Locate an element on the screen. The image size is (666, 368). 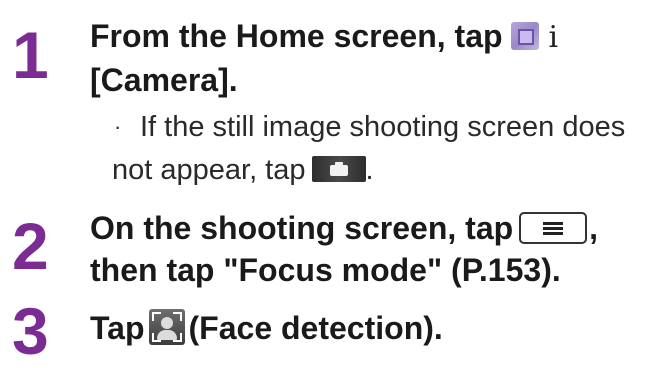
step-2-instruction: On the shooting screen, tap is located at coordinates (302, 228).